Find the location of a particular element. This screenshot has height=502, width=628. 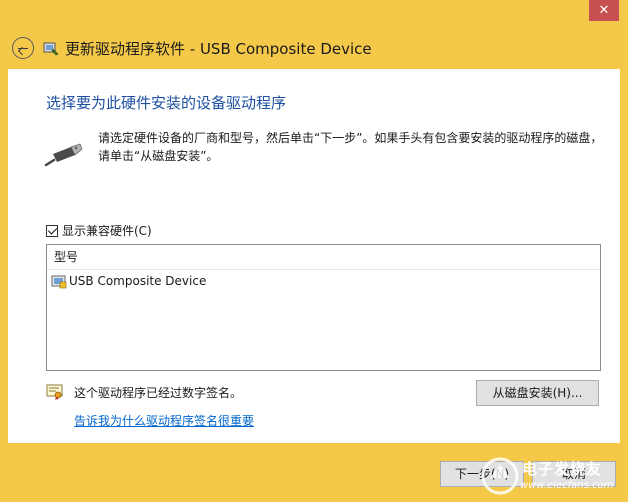

signing-info-link: 告诉我为什么驱动程序签名很重要 is located at coordinates (164, 420).